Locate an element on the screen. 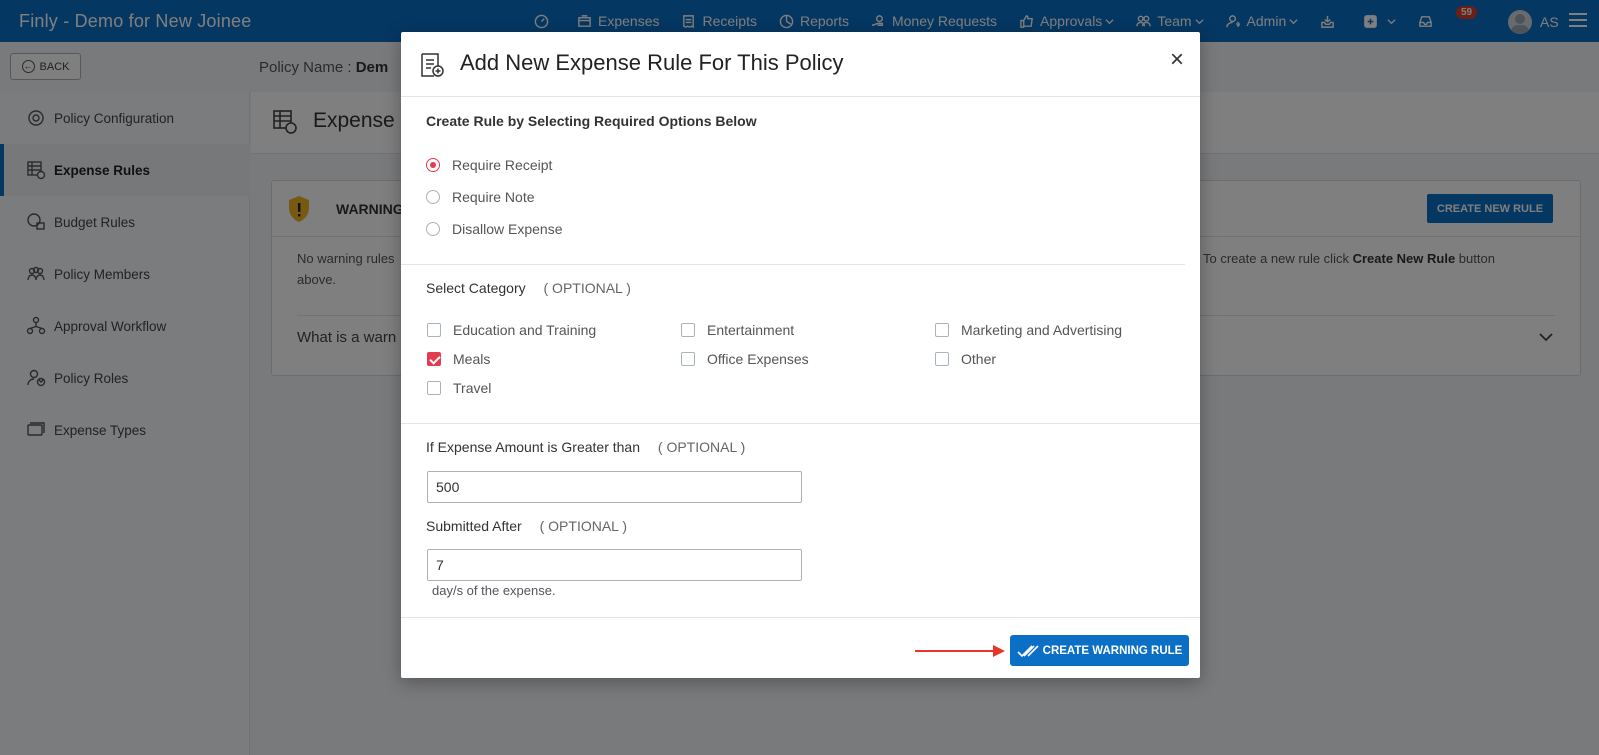  double-check-icon is located at coordinates (1028, 650).